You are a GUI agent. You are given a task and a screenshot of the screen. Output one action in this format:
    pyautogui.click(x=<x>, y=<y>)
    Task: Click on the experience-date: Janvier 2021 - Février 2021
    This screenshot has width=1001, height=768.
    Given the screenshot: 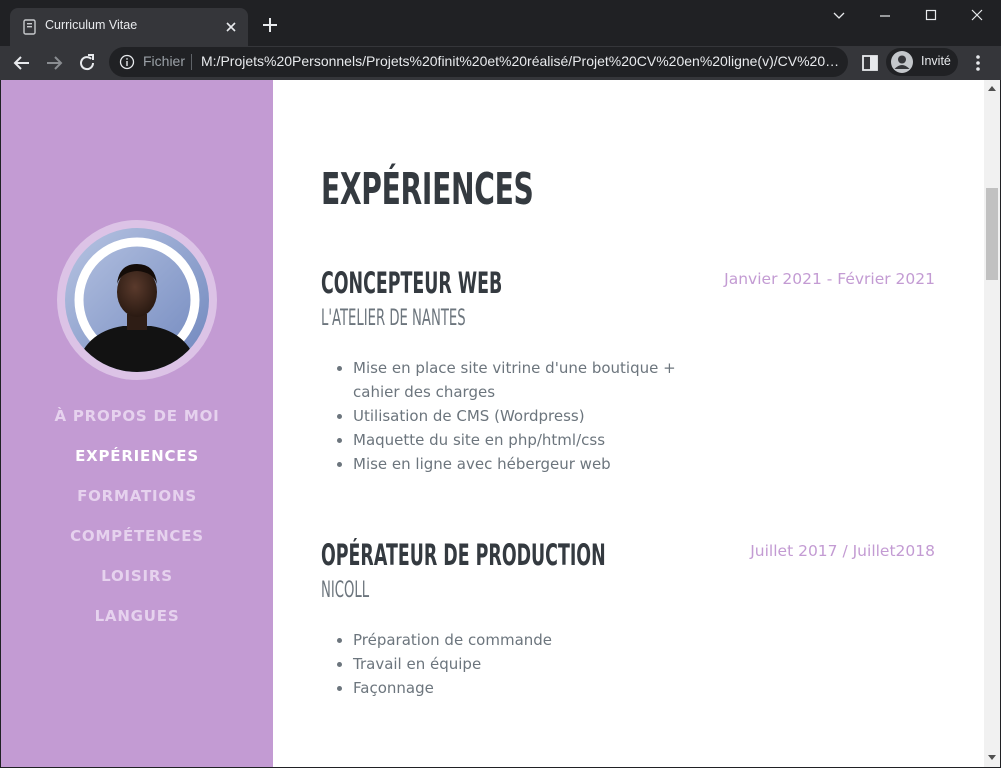 What is the action you would take?
    pyautogui.click(x=829, y=279)
    